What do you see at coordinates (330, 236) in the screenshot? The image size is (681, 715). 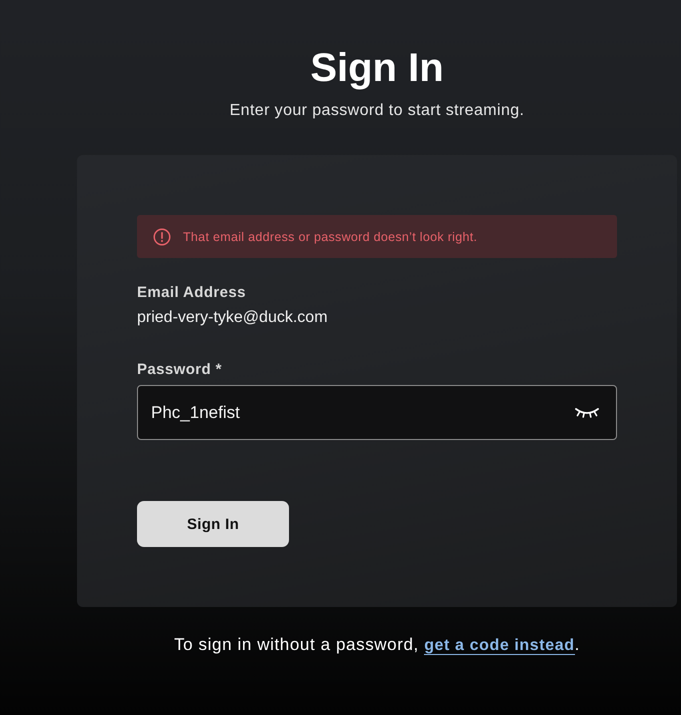 I see `error-message: That email address or password doesn’t look right.` at bounding box center [330, 236].